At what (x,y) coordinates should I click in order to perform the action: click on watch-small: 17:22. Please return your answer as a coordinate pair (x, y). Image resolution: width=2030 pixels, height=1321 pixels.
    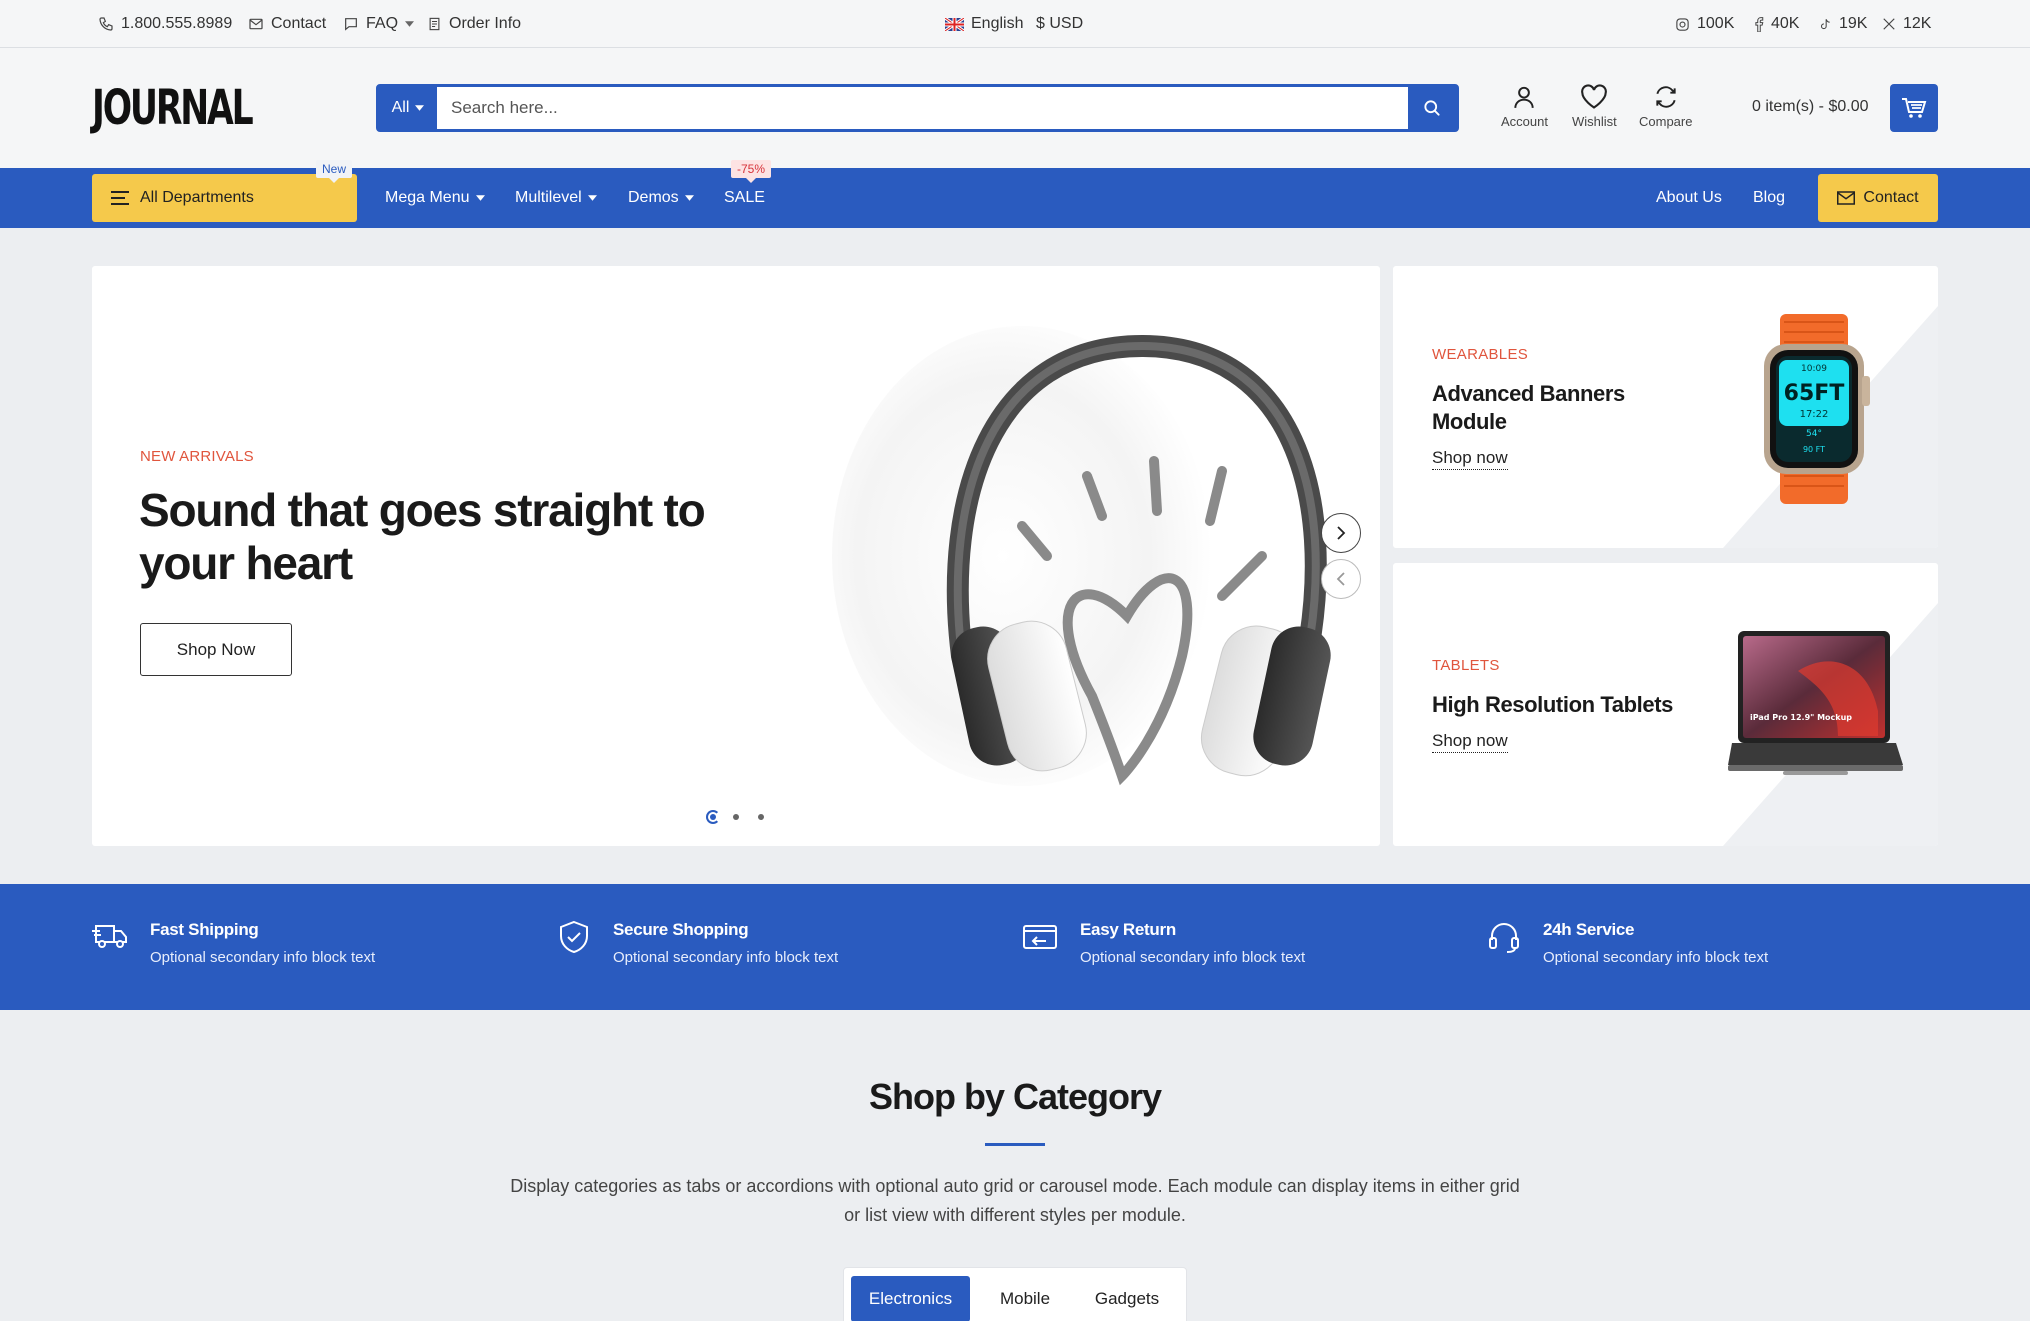
    Looking at the image, I should click on (1814, 414).